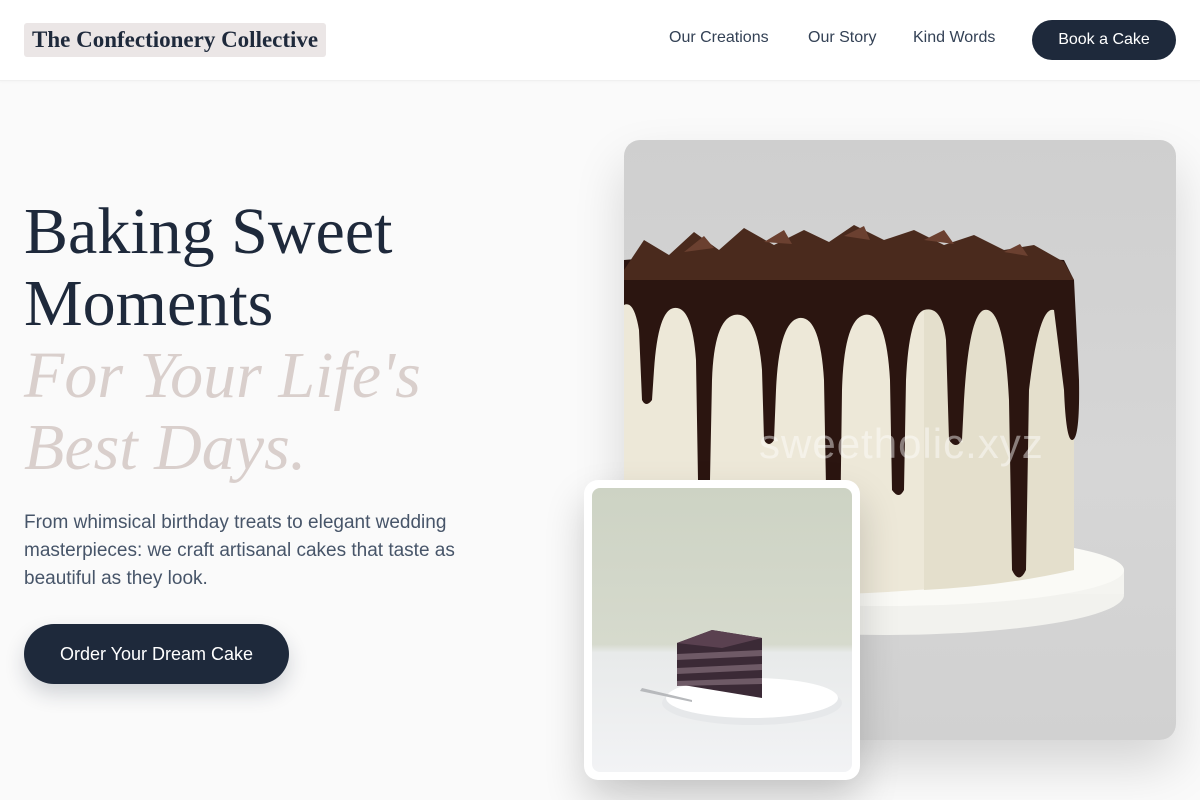  Describe the element at coordinates (719, 38) in the screenshot. I see `nav-link-our-creations: Our Creations` at that location.